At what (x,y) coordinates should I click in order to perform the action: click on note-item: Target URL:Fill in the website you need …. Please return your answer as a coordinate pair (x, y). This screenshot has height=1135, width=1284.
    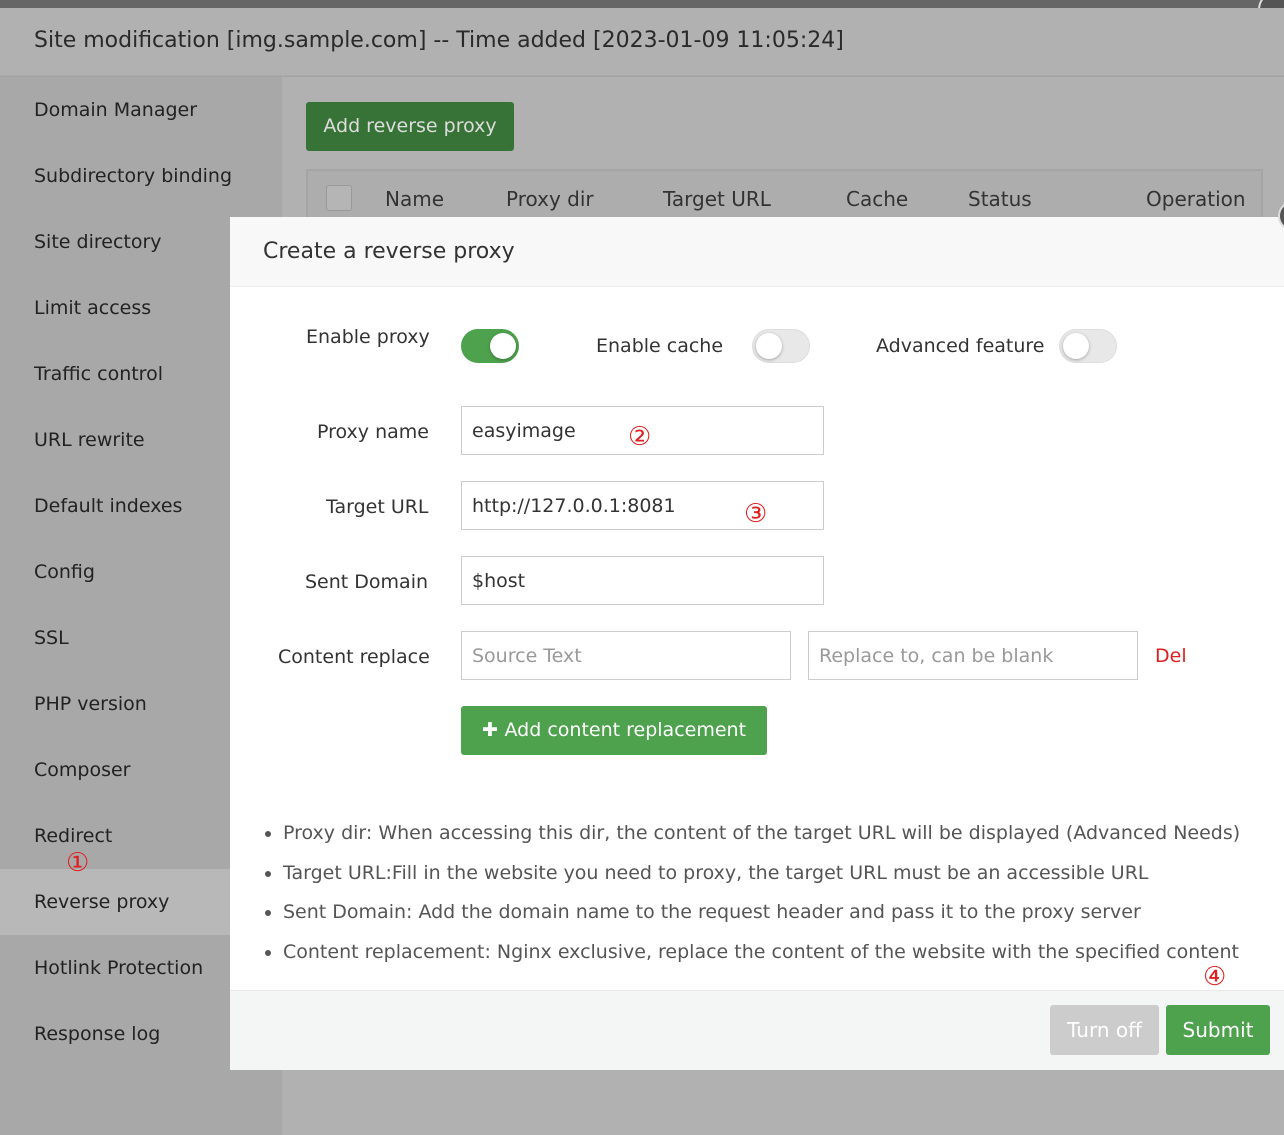
    Looking at the image, I should click on (761, 877).